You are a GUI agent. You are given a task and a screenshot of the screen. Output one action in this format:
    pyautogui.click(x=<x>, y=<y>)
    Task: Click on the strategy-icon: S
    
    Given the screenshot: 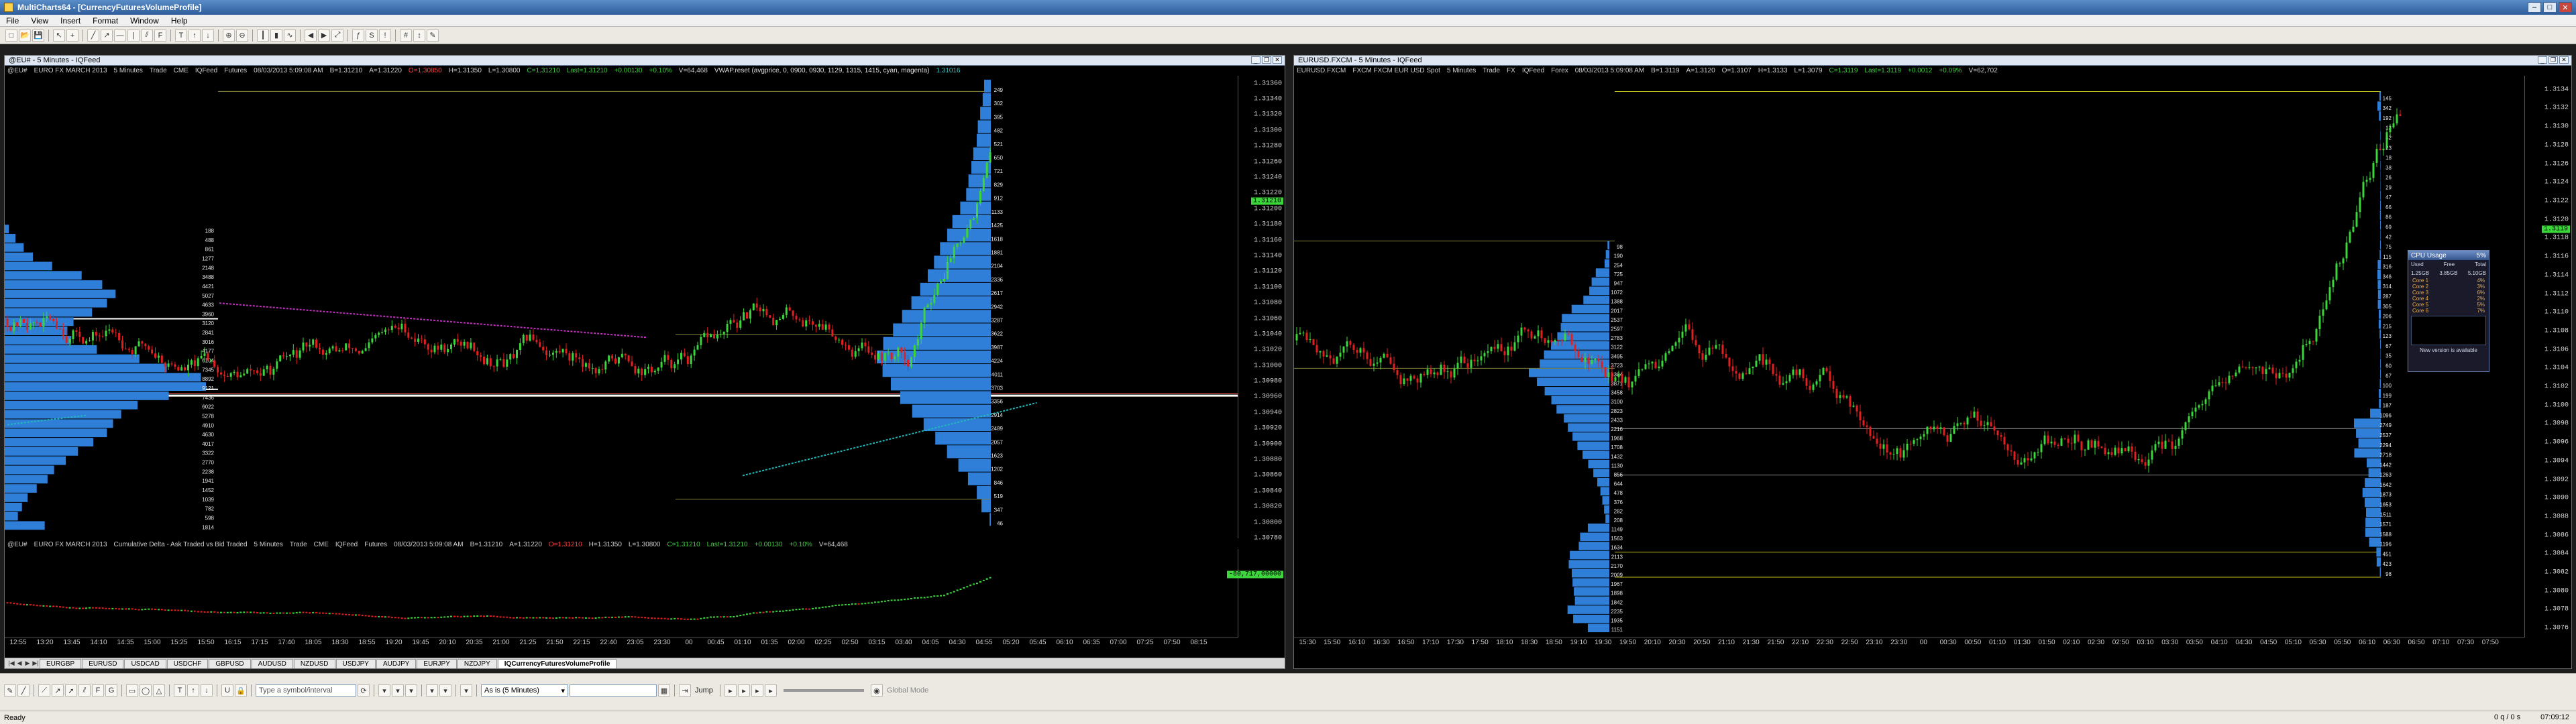 What is the action you would take?
    pyautogui.click(x=372, y=35)
    